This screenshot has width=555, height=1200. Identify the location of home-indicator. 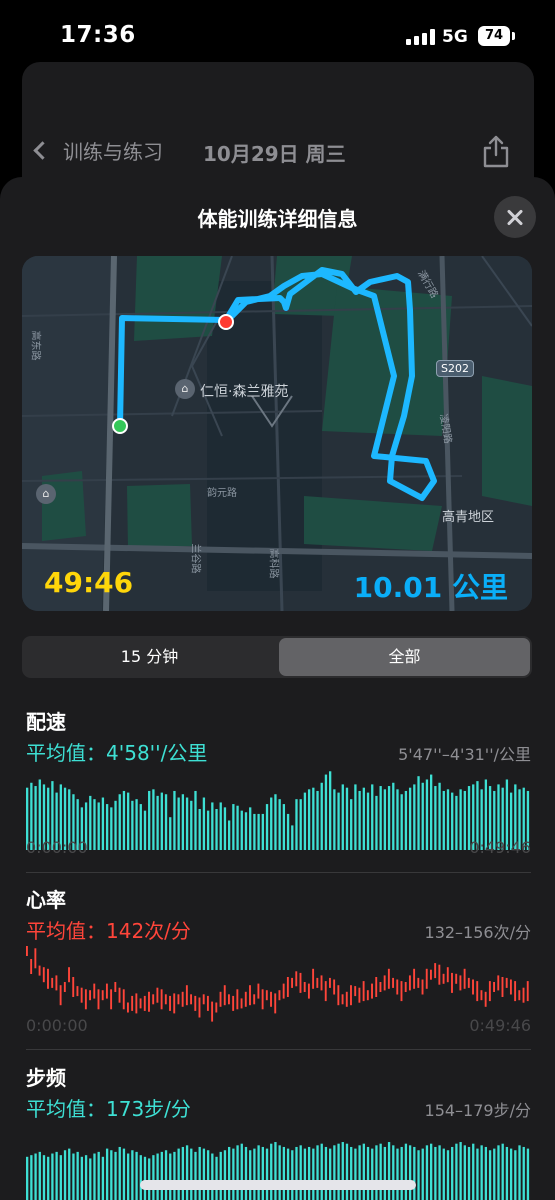
(278, 1185).